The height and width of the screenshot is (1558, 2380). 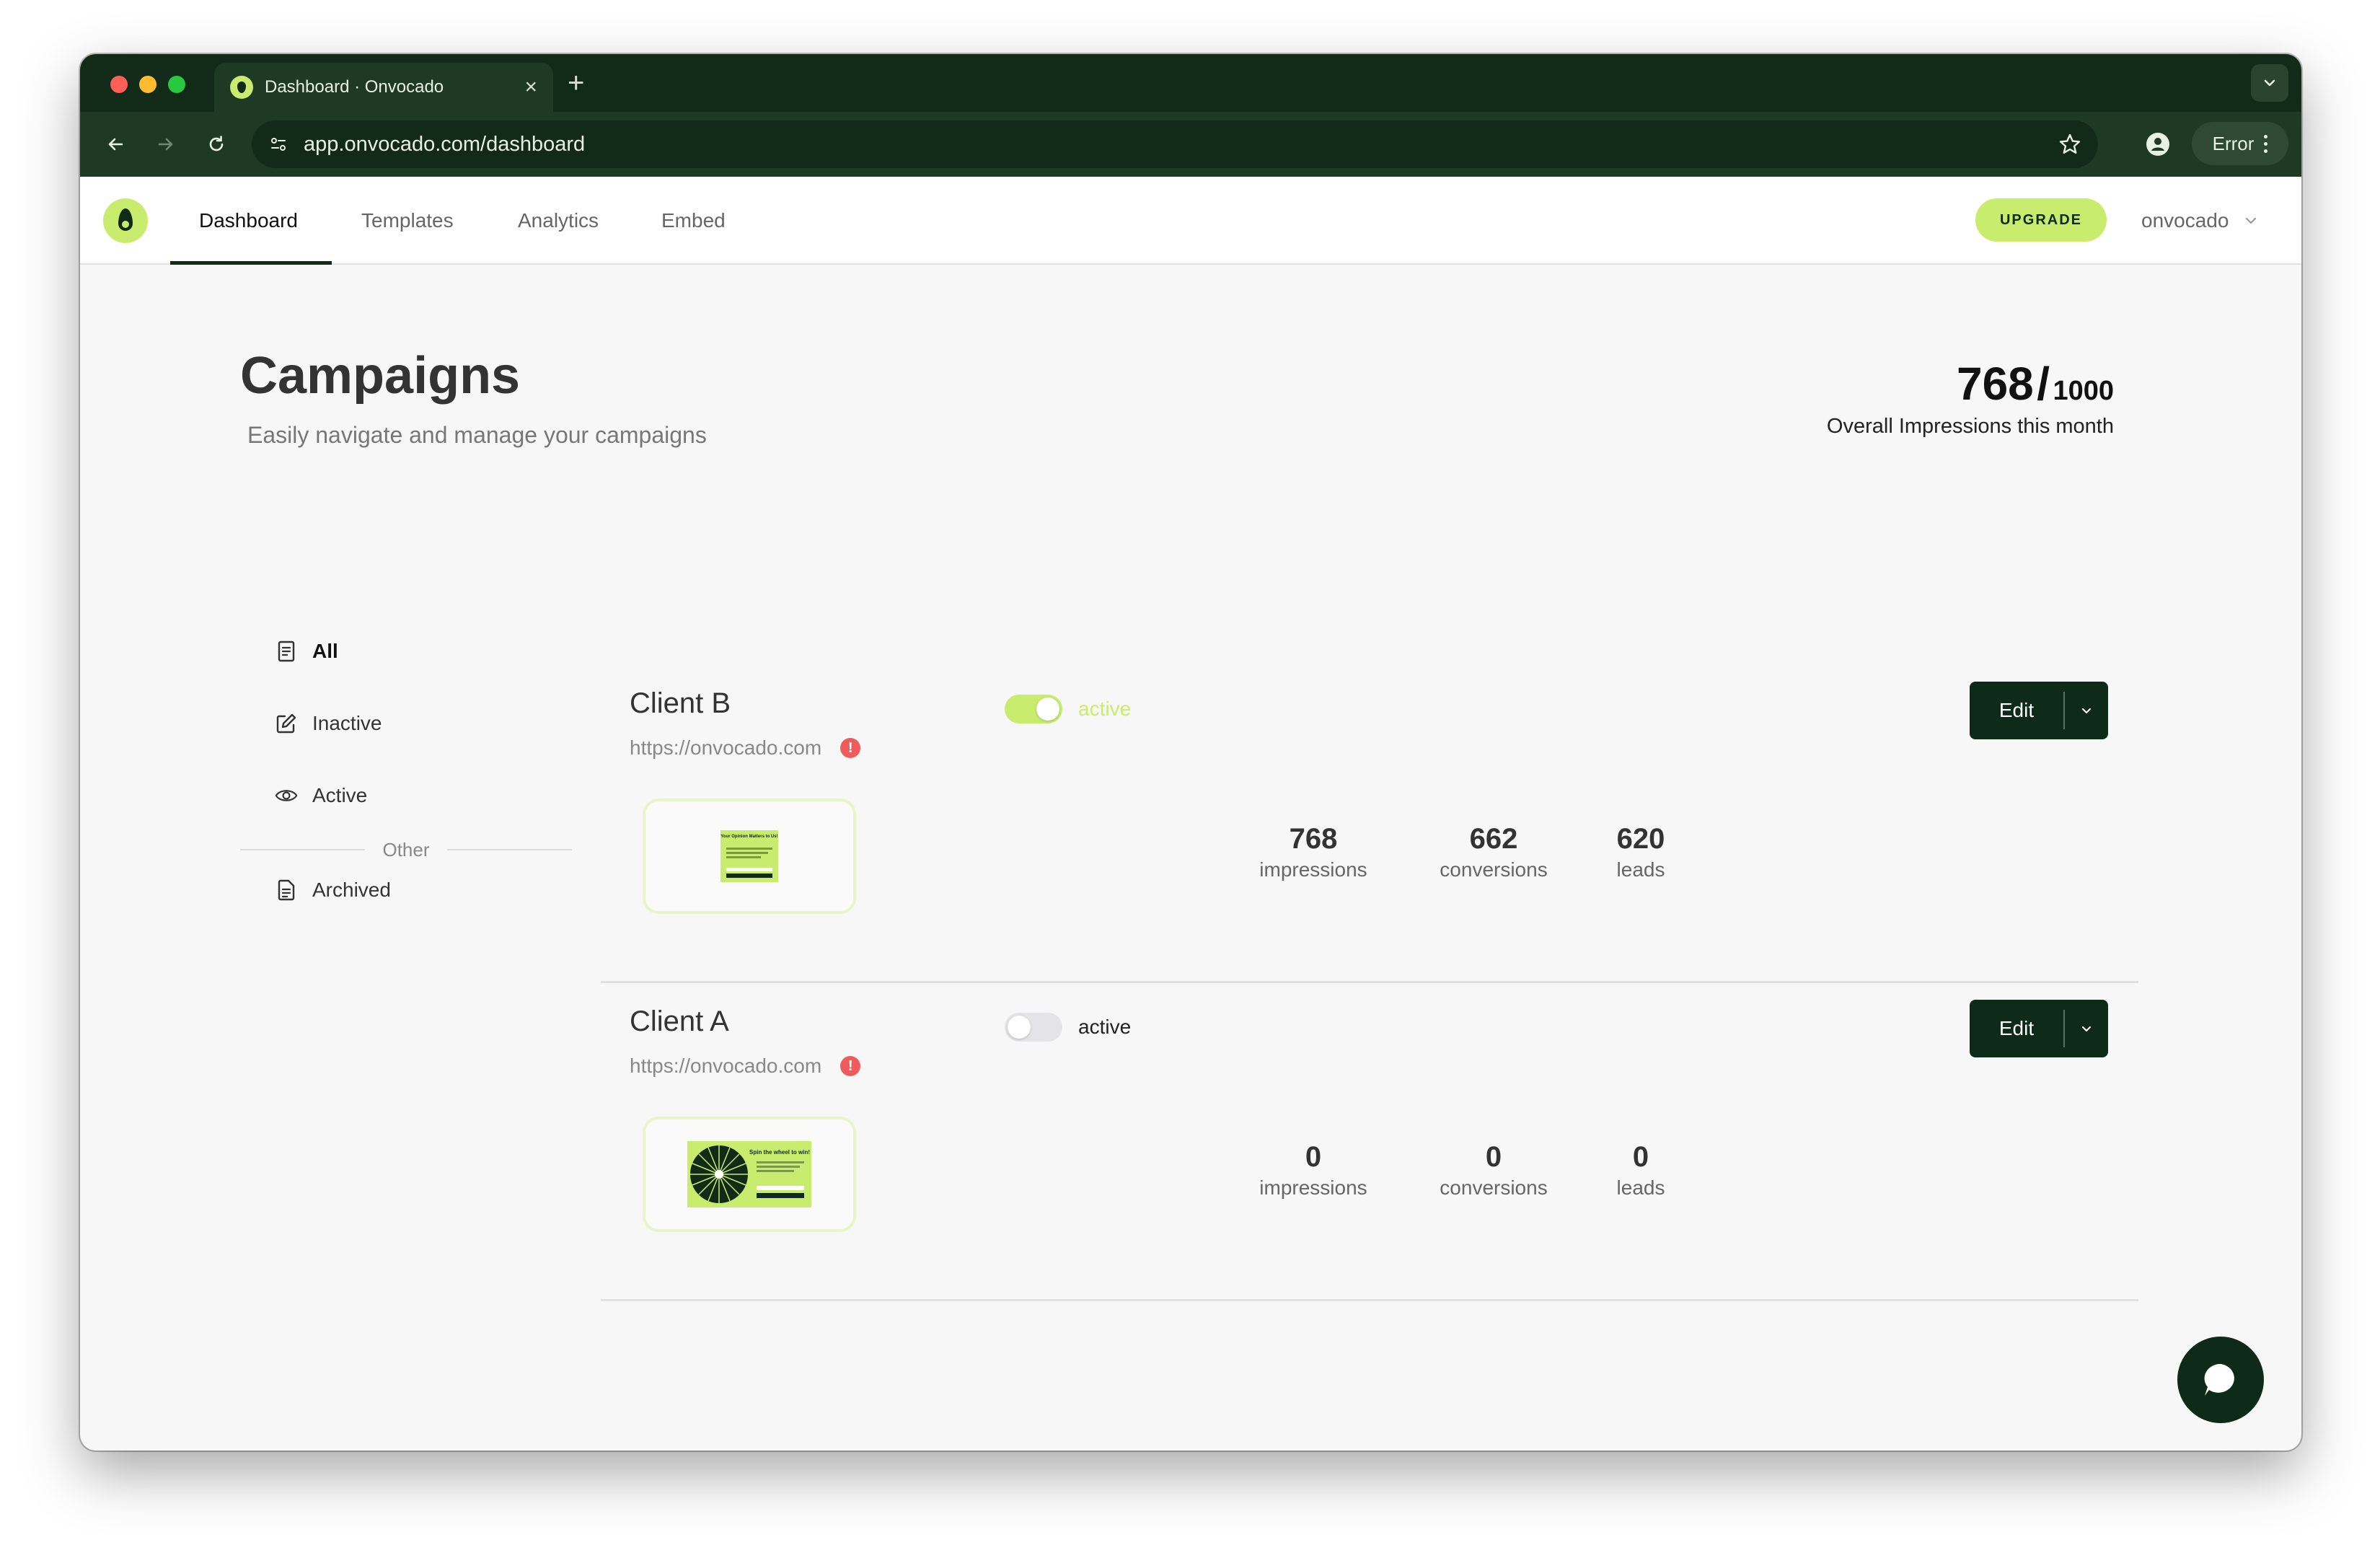 I want to click on address-bar: app.onvocado.com/dashboard, so click(x=1175, y=144).